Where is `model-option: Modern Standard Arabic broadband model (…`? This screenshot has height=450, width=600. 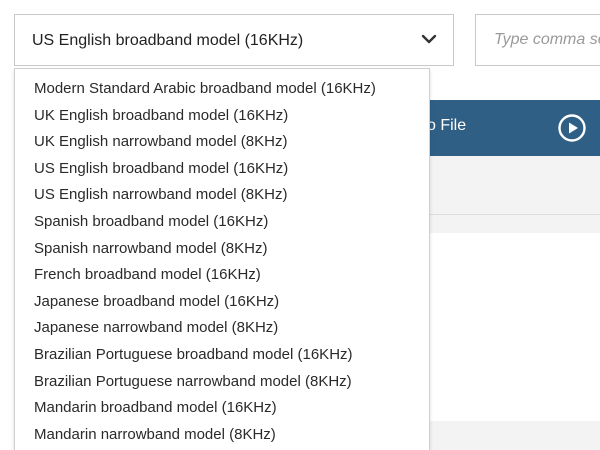 model-option: Modern Standard Arabic broadband model (… is located at coordinates (222, 89).